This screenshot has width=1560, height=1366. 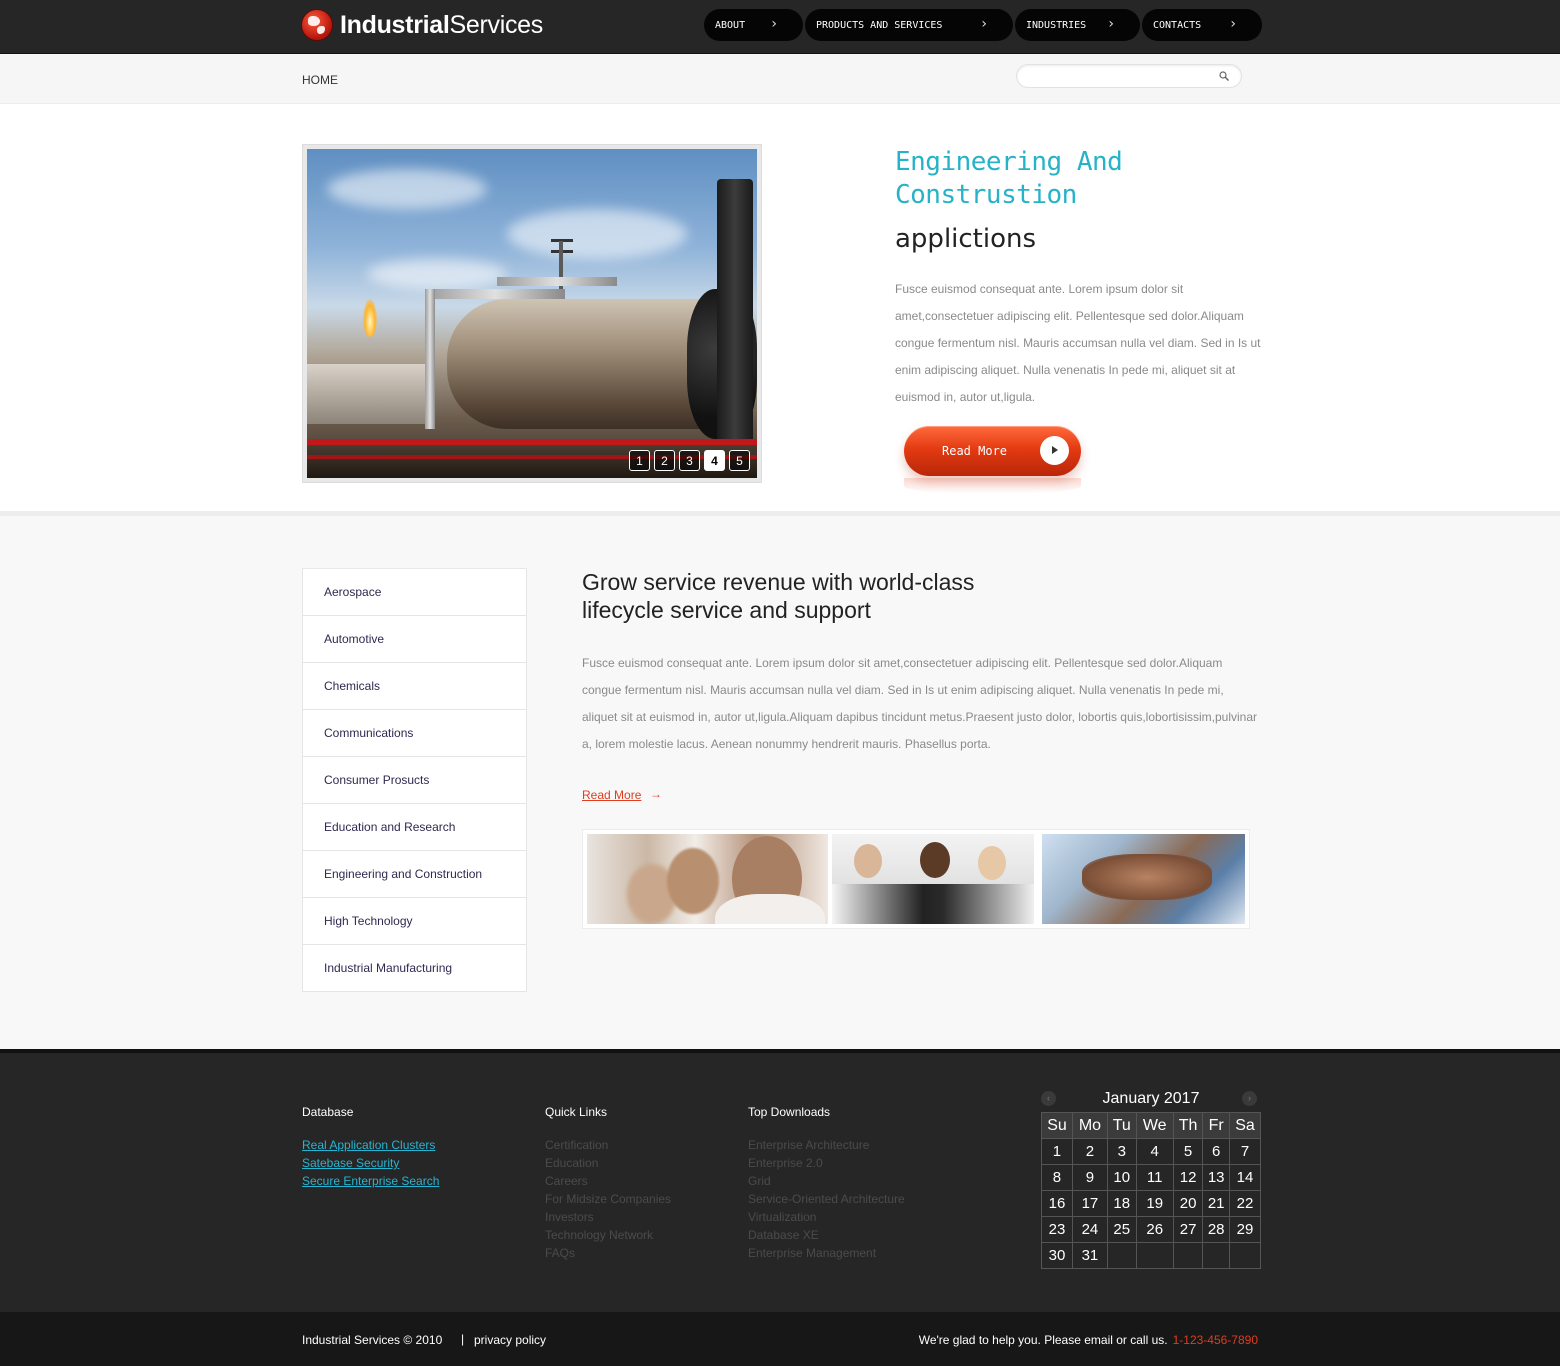 I want to click on slide-dot: 3, so click(x=689, y=460).